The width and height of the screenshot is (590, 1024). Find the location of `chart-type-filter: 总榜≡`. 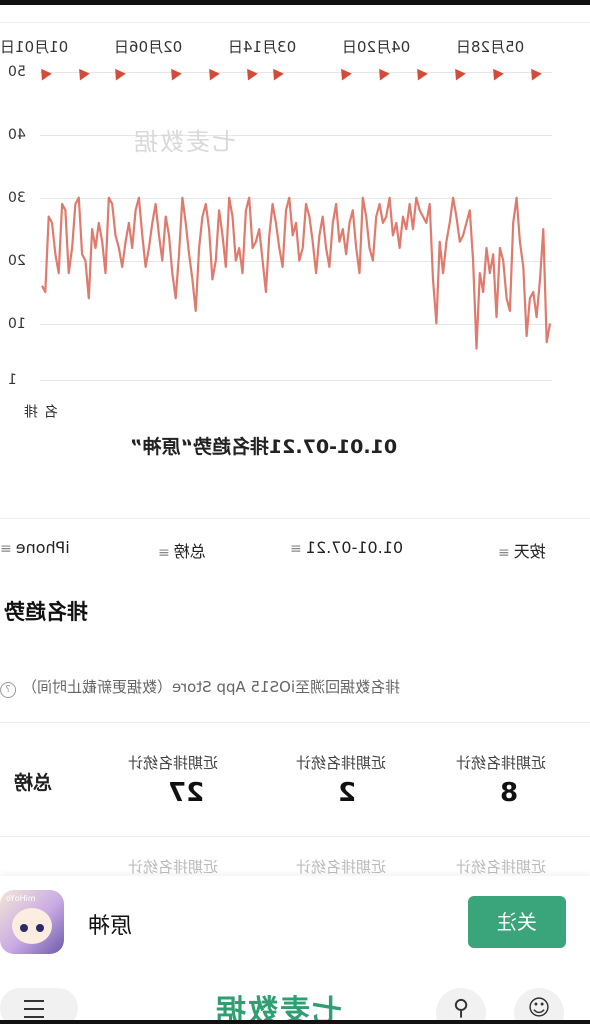

chart-type-filter: 总榜≡ is located at coordinates (182, 550).